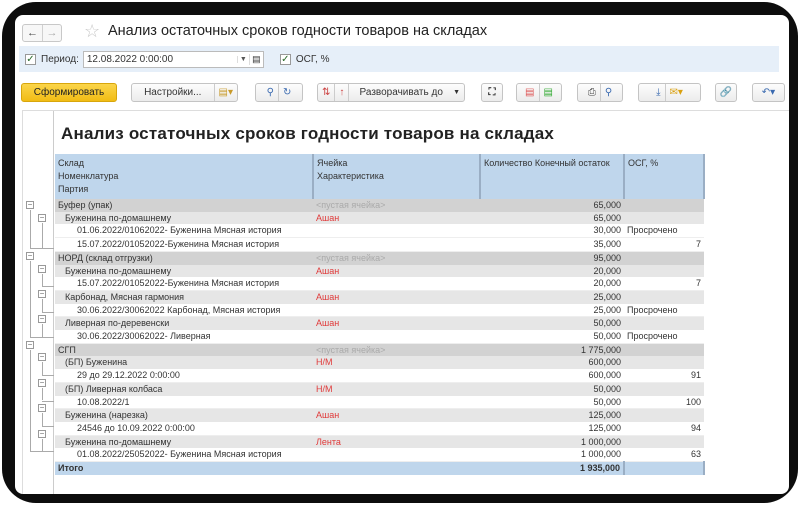 Image resolution: width=800 pixels, height=505 pixels. Describe the element at coordinates (552, 284) in the screenshot. I see `row-quantity: 20,000` at that location.